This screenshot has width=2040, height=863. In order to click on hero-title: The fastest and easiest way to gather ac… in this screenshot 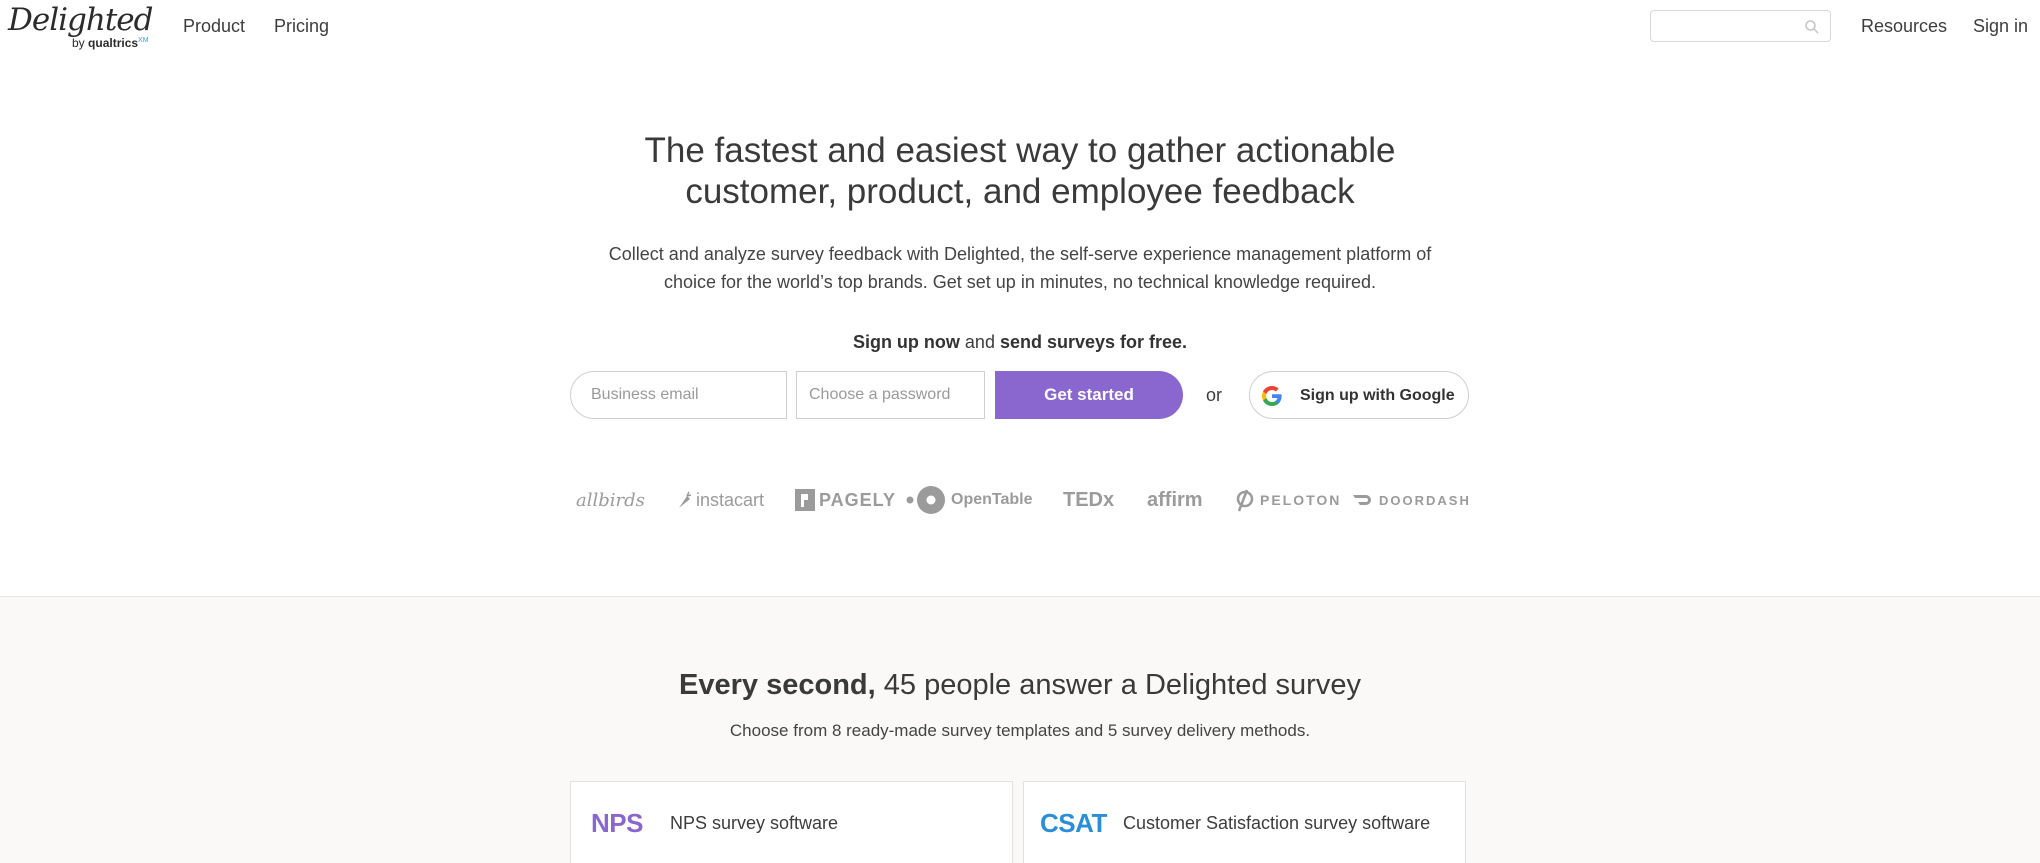, I will do `click(1020, 171)`.